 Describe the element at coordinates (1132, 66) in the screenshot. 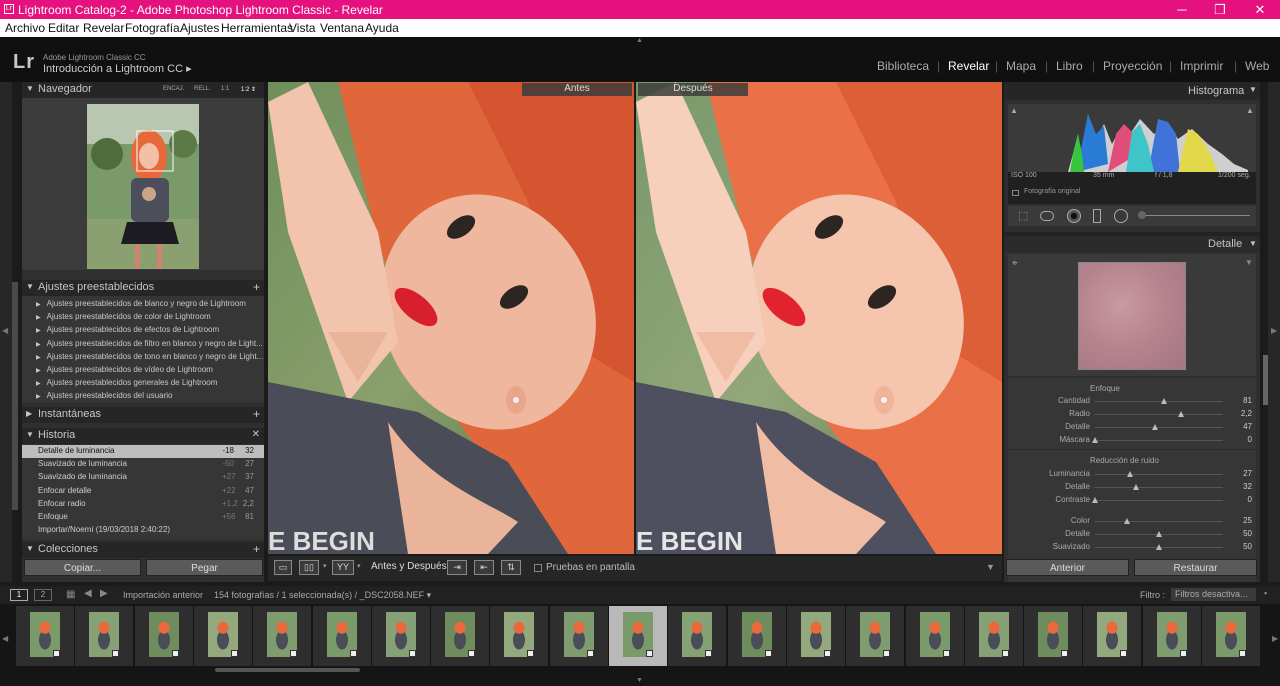

I see `module-proyeccion: Proyección` at that location.